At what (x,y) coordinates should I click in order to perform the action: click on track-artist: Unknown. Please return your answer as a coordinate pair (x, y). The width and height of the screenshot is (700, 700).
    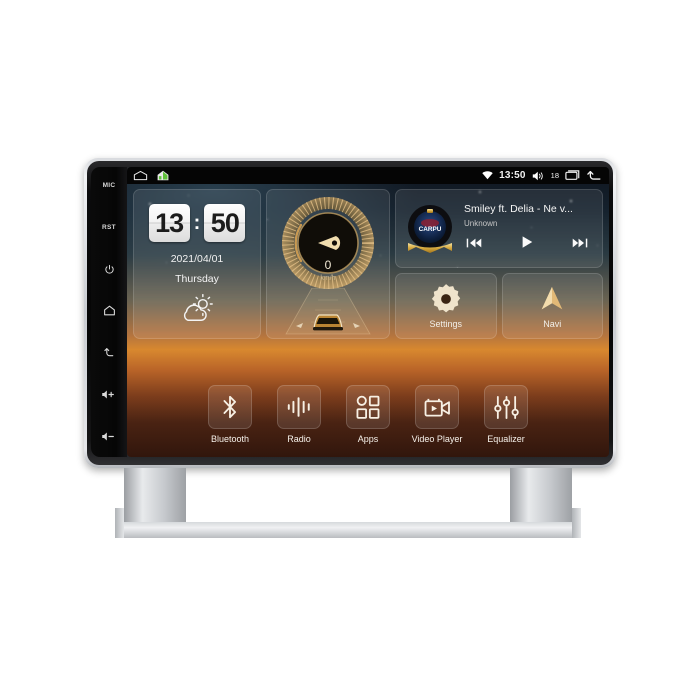
    Looking at the image, I should click on (481, 223).